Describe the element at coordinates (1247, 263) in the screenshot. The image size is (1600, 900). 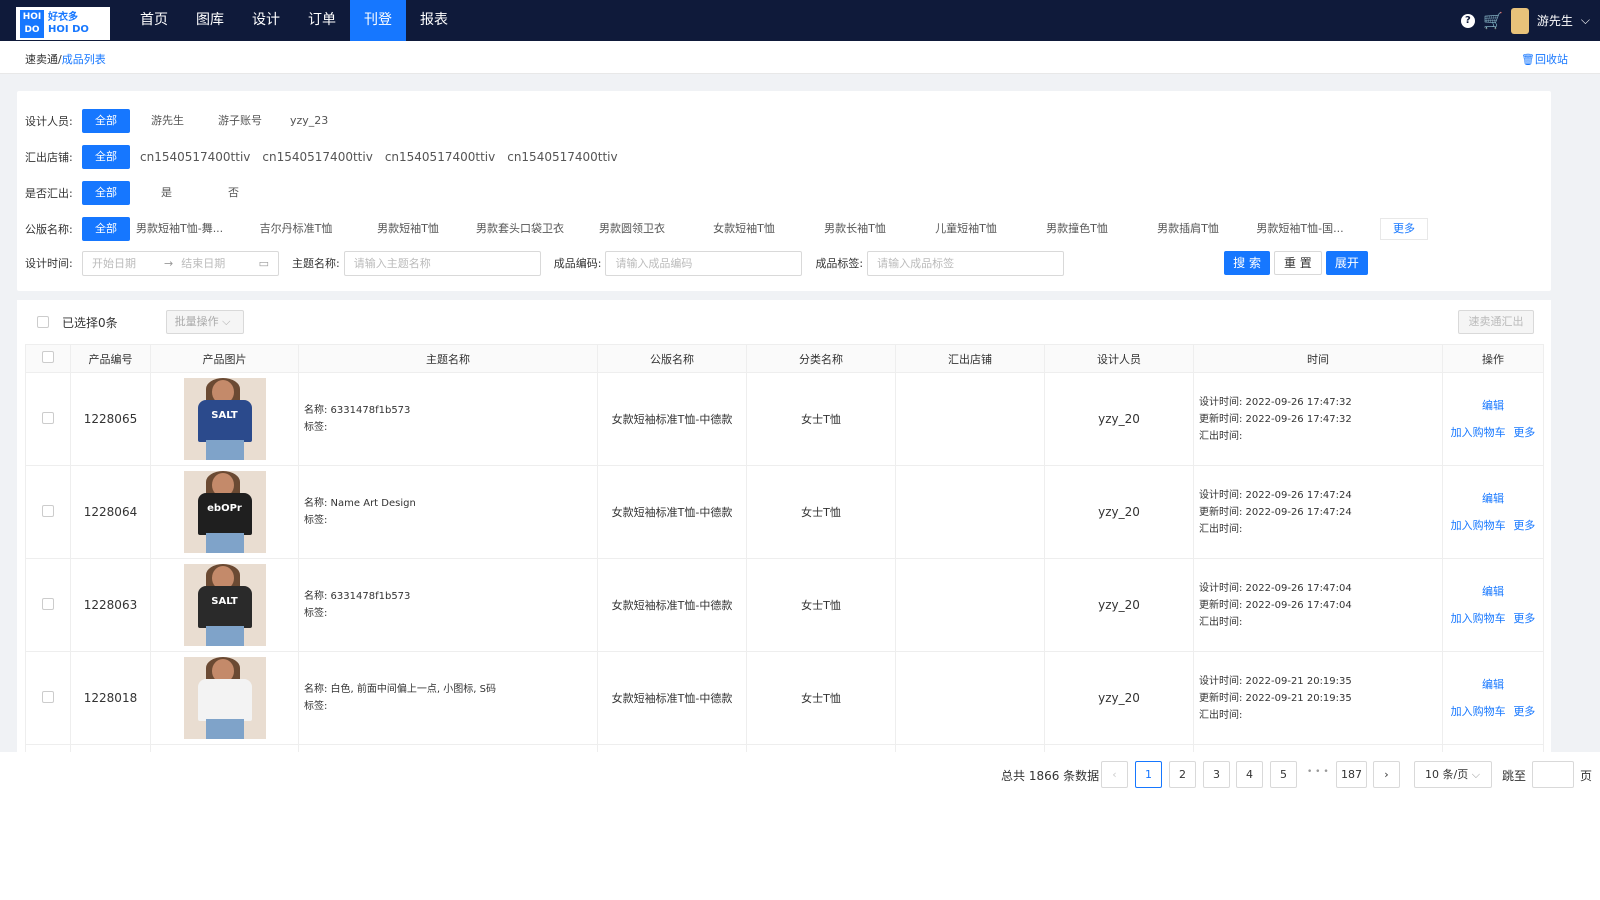
I see `search-button: 搜 索` at that location.